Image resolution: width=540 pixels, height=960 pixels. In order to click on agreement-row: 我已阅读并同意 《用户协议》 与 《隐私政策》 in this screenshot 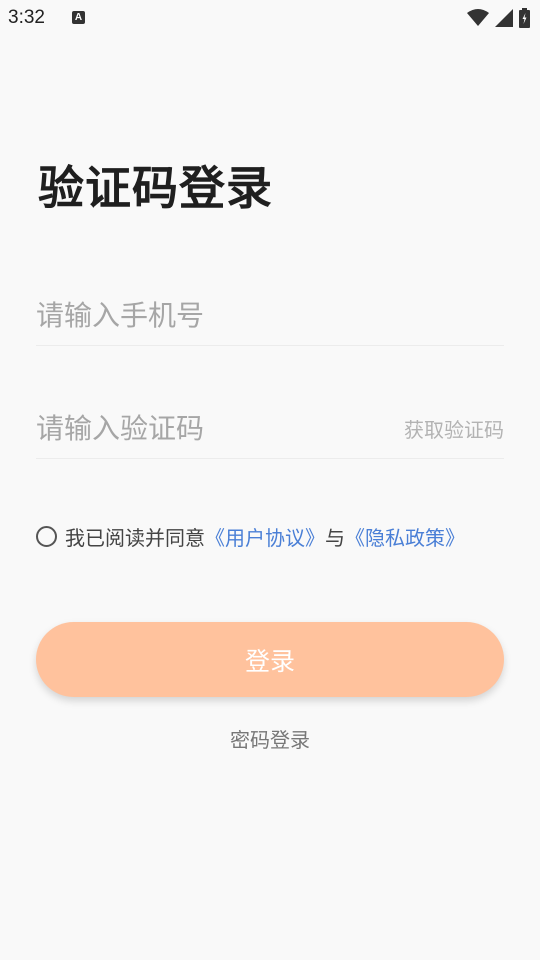, I will do `click(250, 536)`.